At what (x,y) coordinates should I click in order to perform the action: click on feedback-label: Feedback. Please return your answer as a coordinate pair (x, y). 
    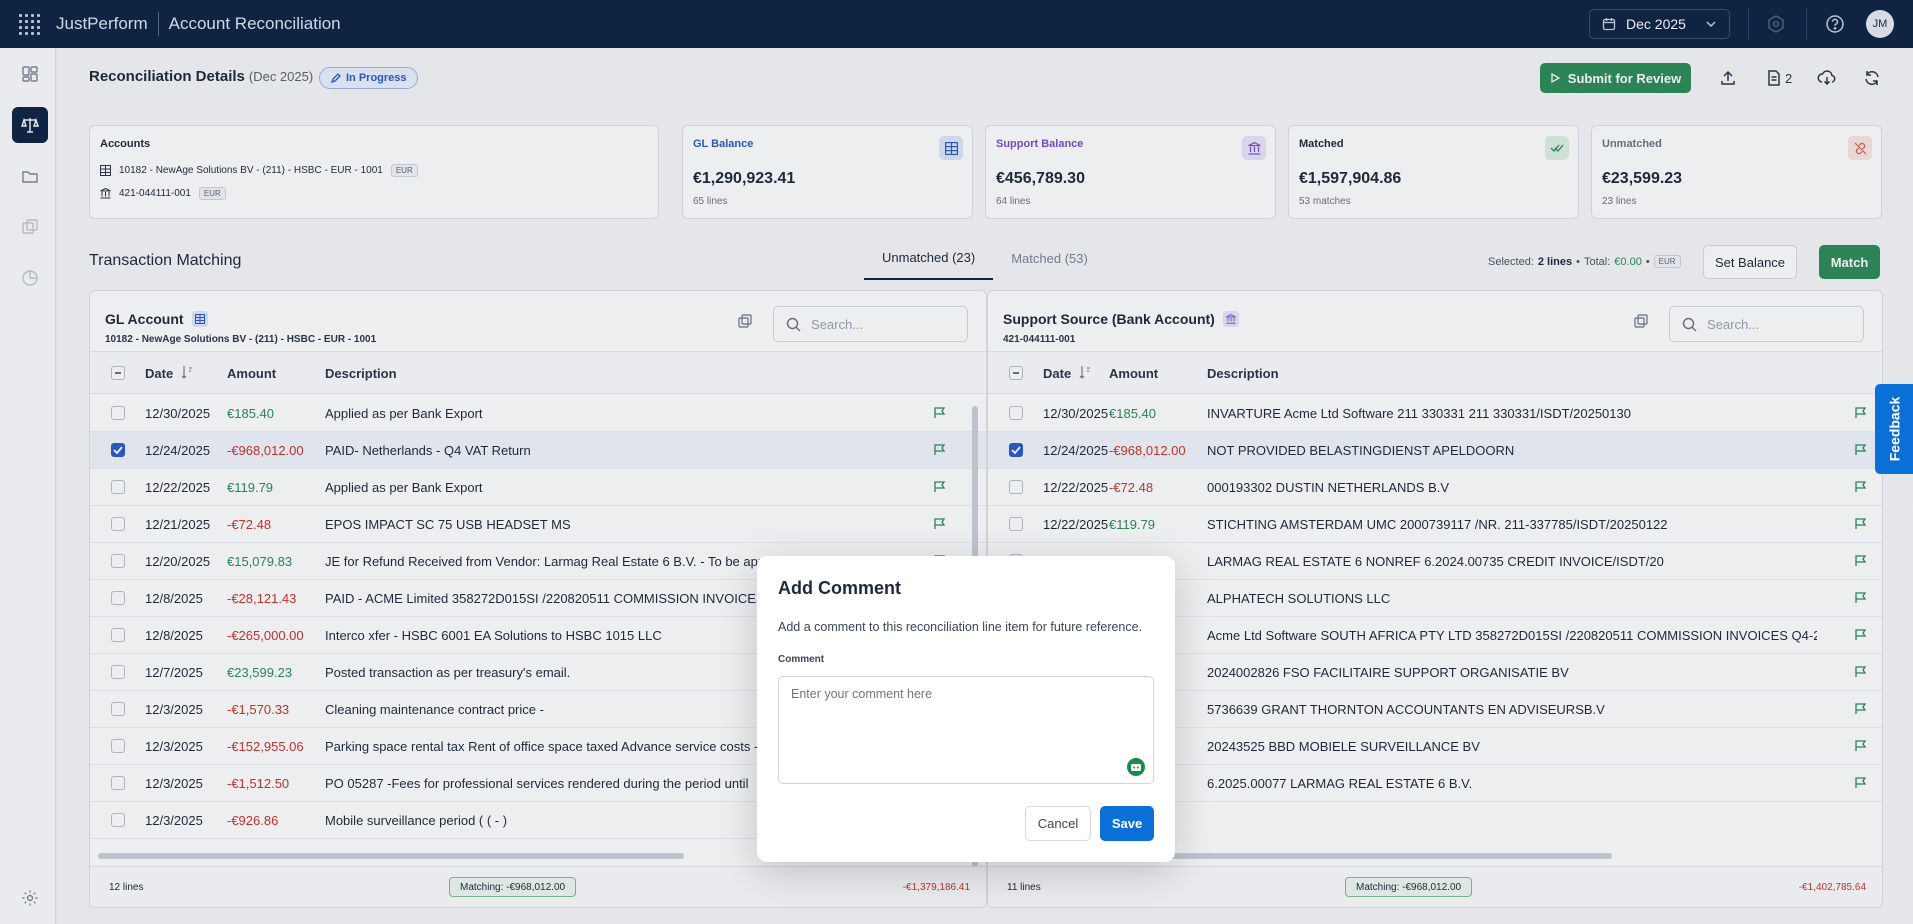
    Looking at the image, I should click on (1894, 429).